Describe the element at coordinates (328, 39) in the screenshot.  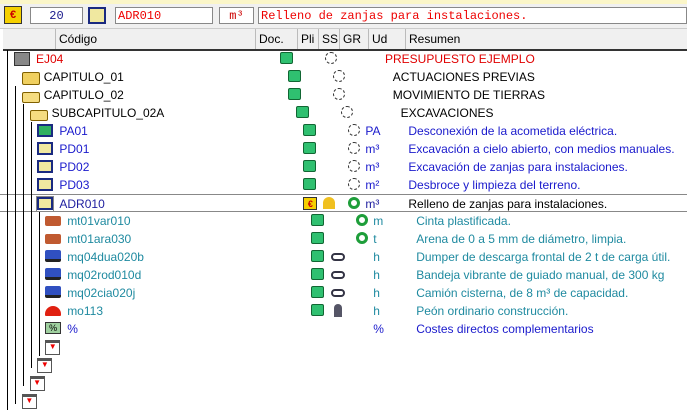
I see `col-ss: SS` at that location.